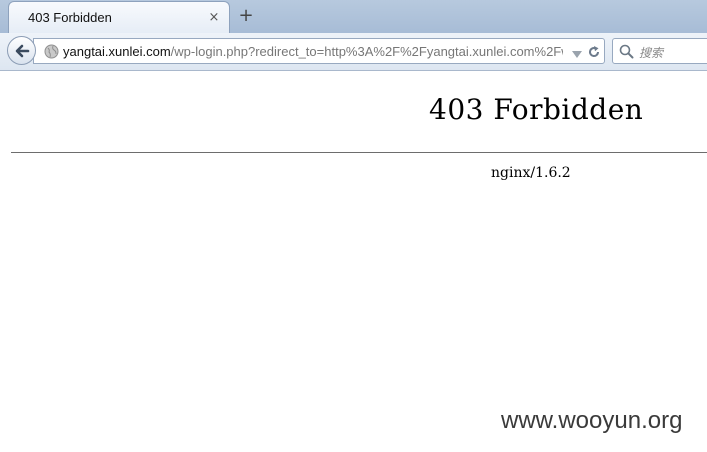 This screenshot has width=707, height=452. Describe the element at coordinates (70, 17) in the screenshot. I see `tab-title: 403 Forbidden` at that location.